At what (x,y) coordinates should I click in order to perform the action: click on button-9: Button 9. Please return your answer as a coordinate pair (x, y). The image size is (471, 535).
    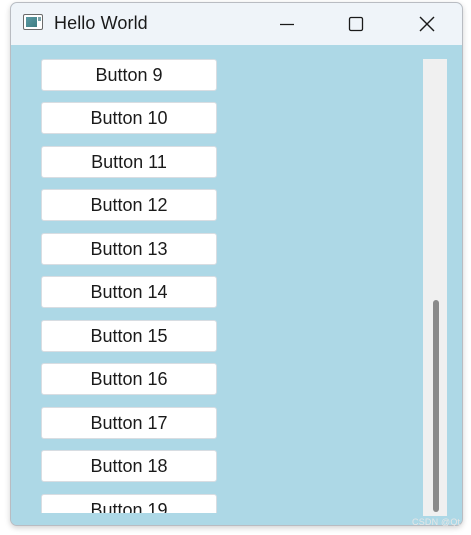
    Looking at the image, I should click on (129, 75).